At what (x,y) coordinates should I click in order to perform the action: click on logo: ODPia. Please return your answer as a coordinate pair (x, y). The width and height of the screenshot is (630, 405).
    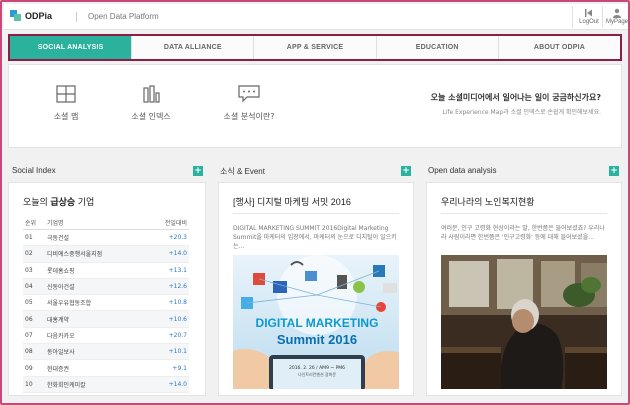
    Looking at the image, I should click on (31, 15).